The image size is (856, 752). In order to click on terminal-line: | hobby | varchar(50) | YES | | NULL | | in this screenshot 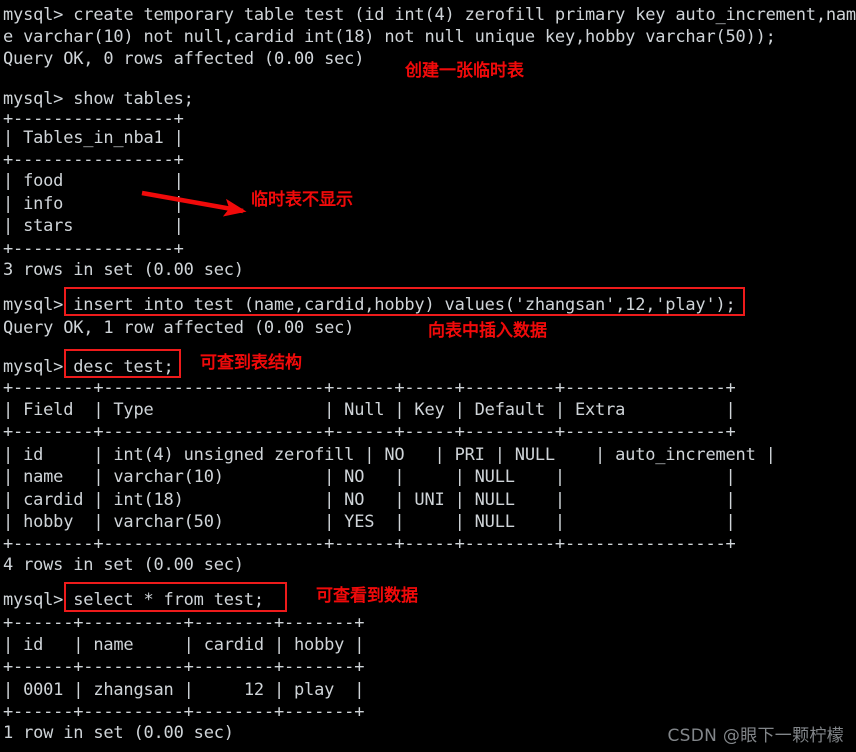, I will do `click(369, 522)`.